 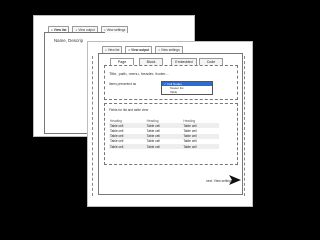 I want to click on subtab-block: Block, so click(x=151, y=61).